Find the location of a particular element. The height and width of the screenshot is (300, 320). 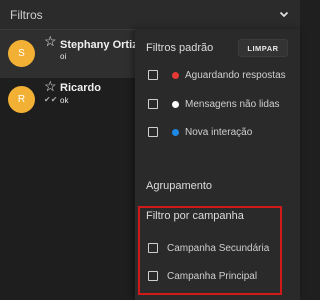

campaign-filter-title: Filtro por campanha is located at coordinates (195, 216).